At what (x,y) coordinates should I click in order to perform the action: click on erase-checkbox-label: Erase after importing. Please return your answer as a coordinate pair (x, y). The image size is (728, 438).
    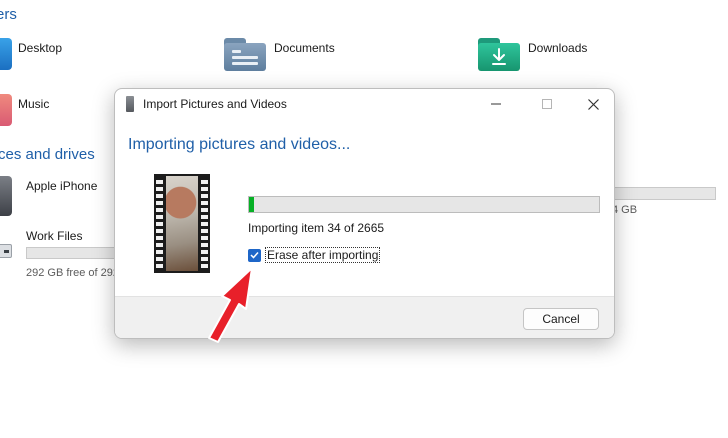
    Looking at the image, I should click on (323, 255).